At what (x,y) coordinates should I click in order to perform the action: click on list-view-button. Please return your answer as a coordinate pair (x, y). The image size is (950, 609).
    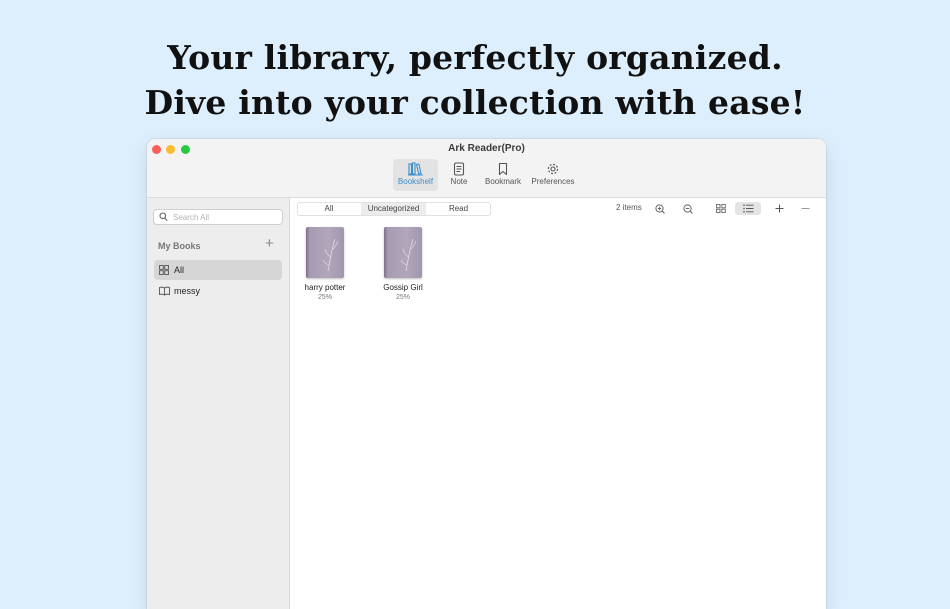
    Looking at the image, I should click on (748, 208).